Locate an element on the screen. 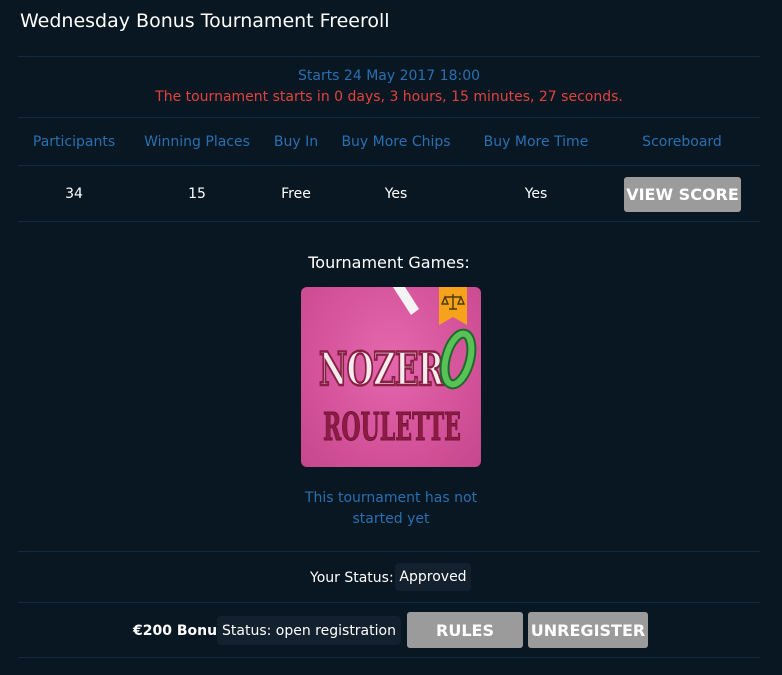  not-started-line-1: This tournament has not is located at coordinates (391, 498).